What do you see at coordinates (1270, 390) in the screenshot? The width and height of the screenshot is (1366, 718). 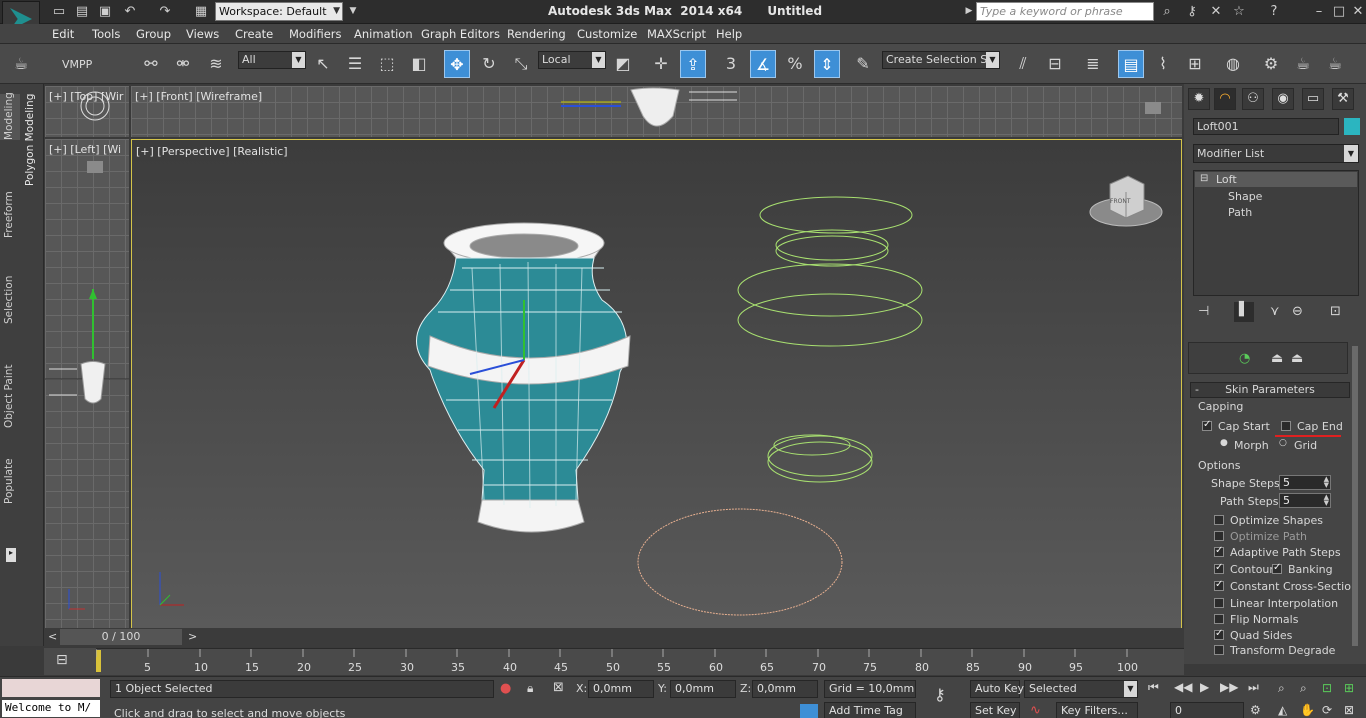 I see `rollout-skin-parameters: - Skin Parameters` at bounding box center [1270, 390].